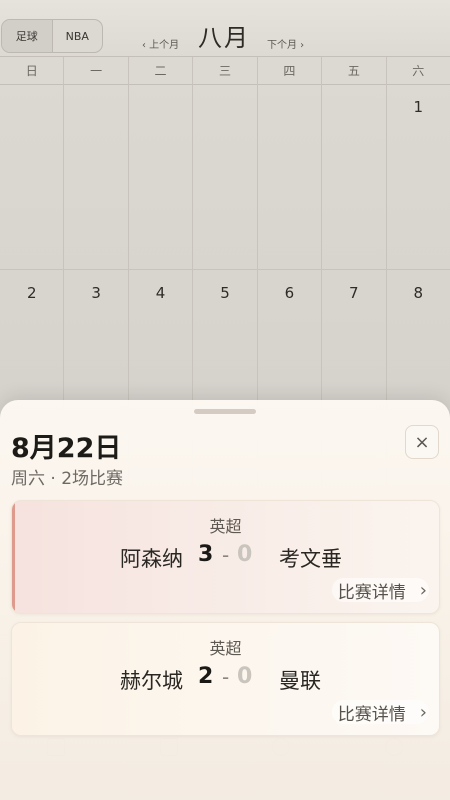  What do you see at coordinates (96, 293) in the screenshot?
I see `day-number: 3` at bounding box center [96, 293].